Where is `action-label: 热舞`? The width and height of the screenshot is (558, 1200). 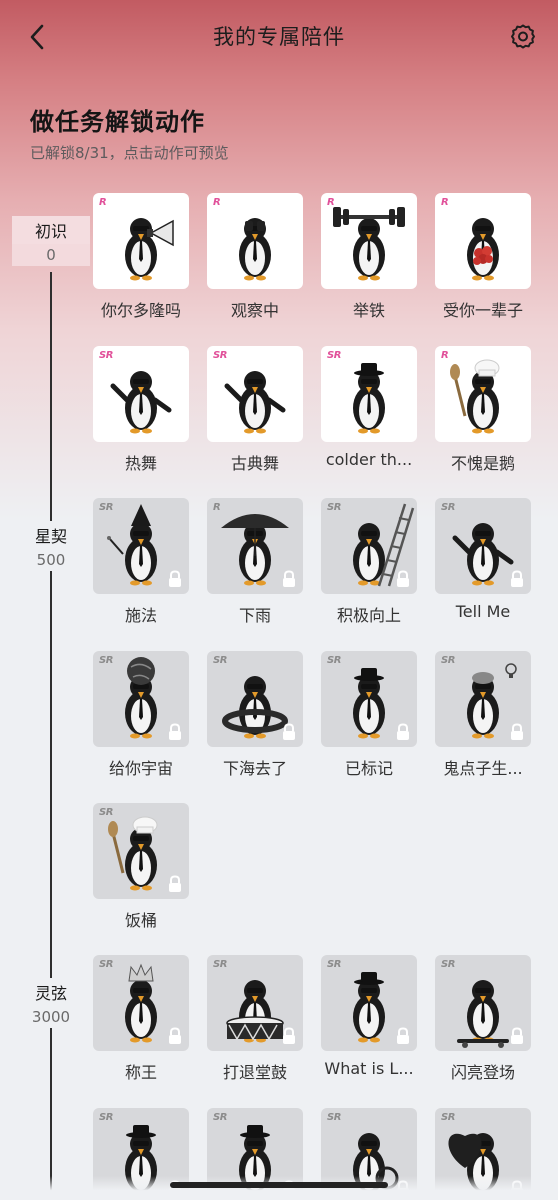 action-label: 热舞 is located at coordinates (140, 463).